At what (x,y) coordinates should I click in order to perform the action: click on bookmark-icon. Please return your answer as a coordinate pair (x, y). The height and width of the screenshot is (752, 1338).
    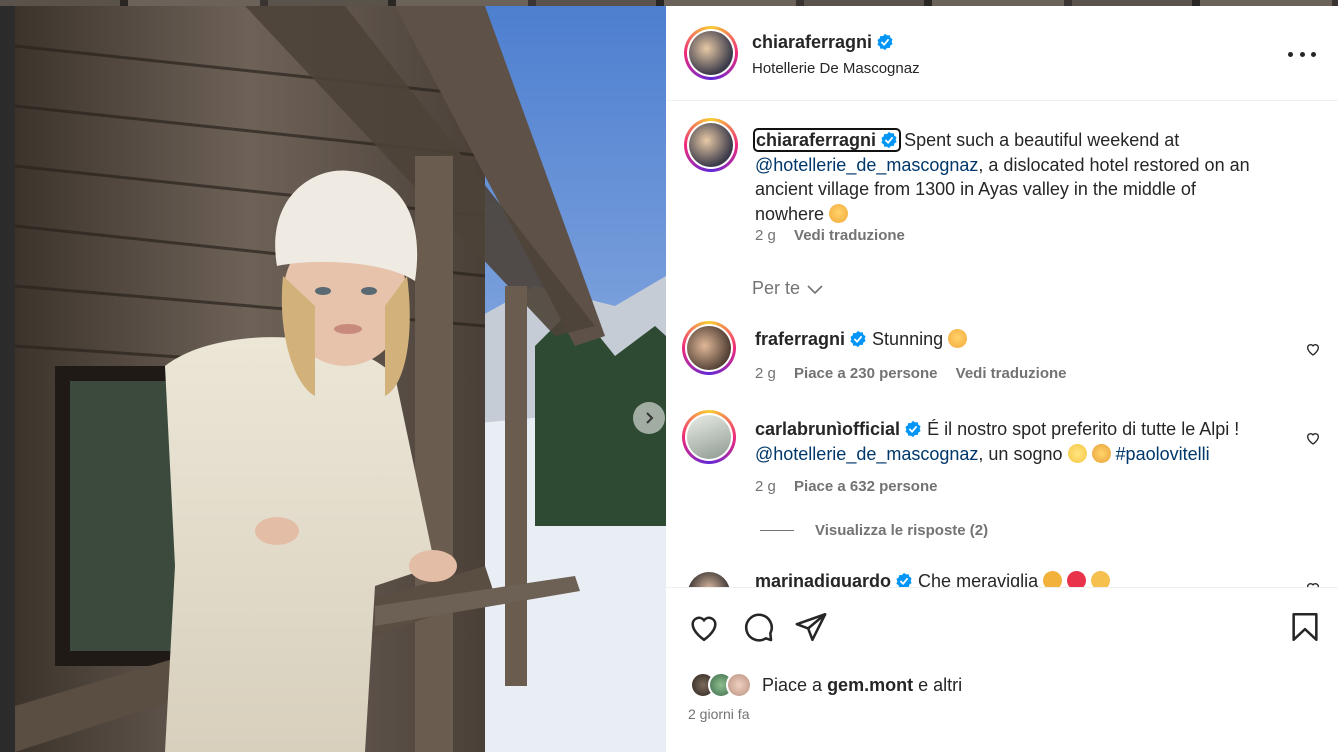
    Looking at the image, I should click on (1305, 627).